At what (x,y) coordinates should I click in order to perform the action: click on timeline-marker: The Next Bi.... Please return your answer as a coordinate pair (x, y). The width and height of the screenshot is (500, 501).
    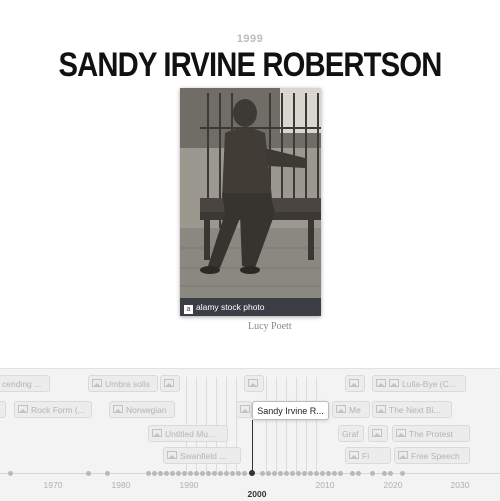
    Looking at the image, I should click on (412, 409).